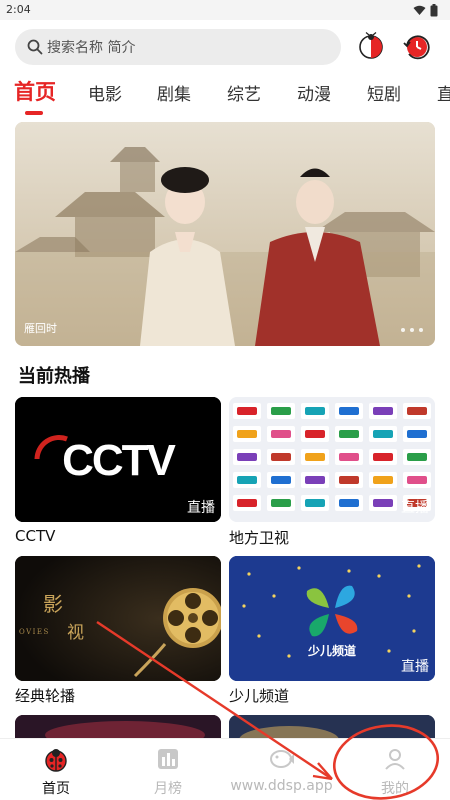 This screenshot has height=800, width=450. Describe the element at coordinates (434, 9) in the screenshot. I see `battery-icon` at that location.